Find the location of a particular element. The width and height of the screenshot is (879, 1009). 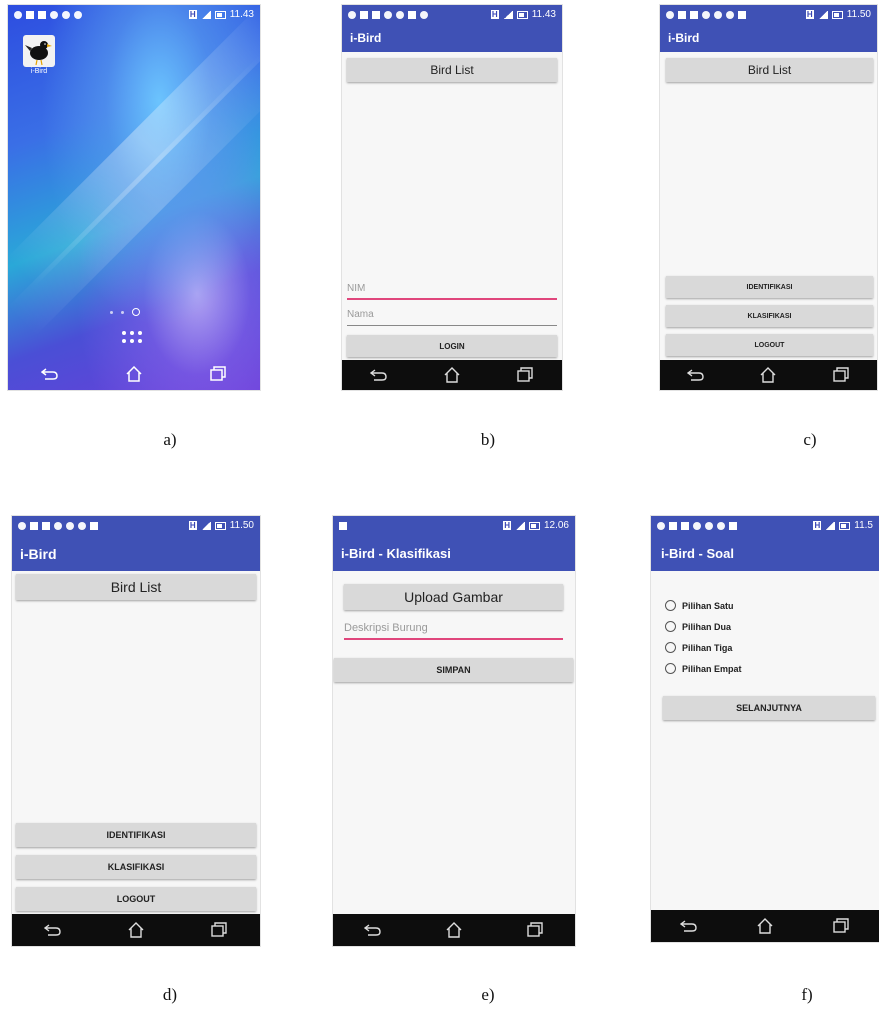

selanjutnya-button: SELANJUTNYA is located at coordinates (769, 708).